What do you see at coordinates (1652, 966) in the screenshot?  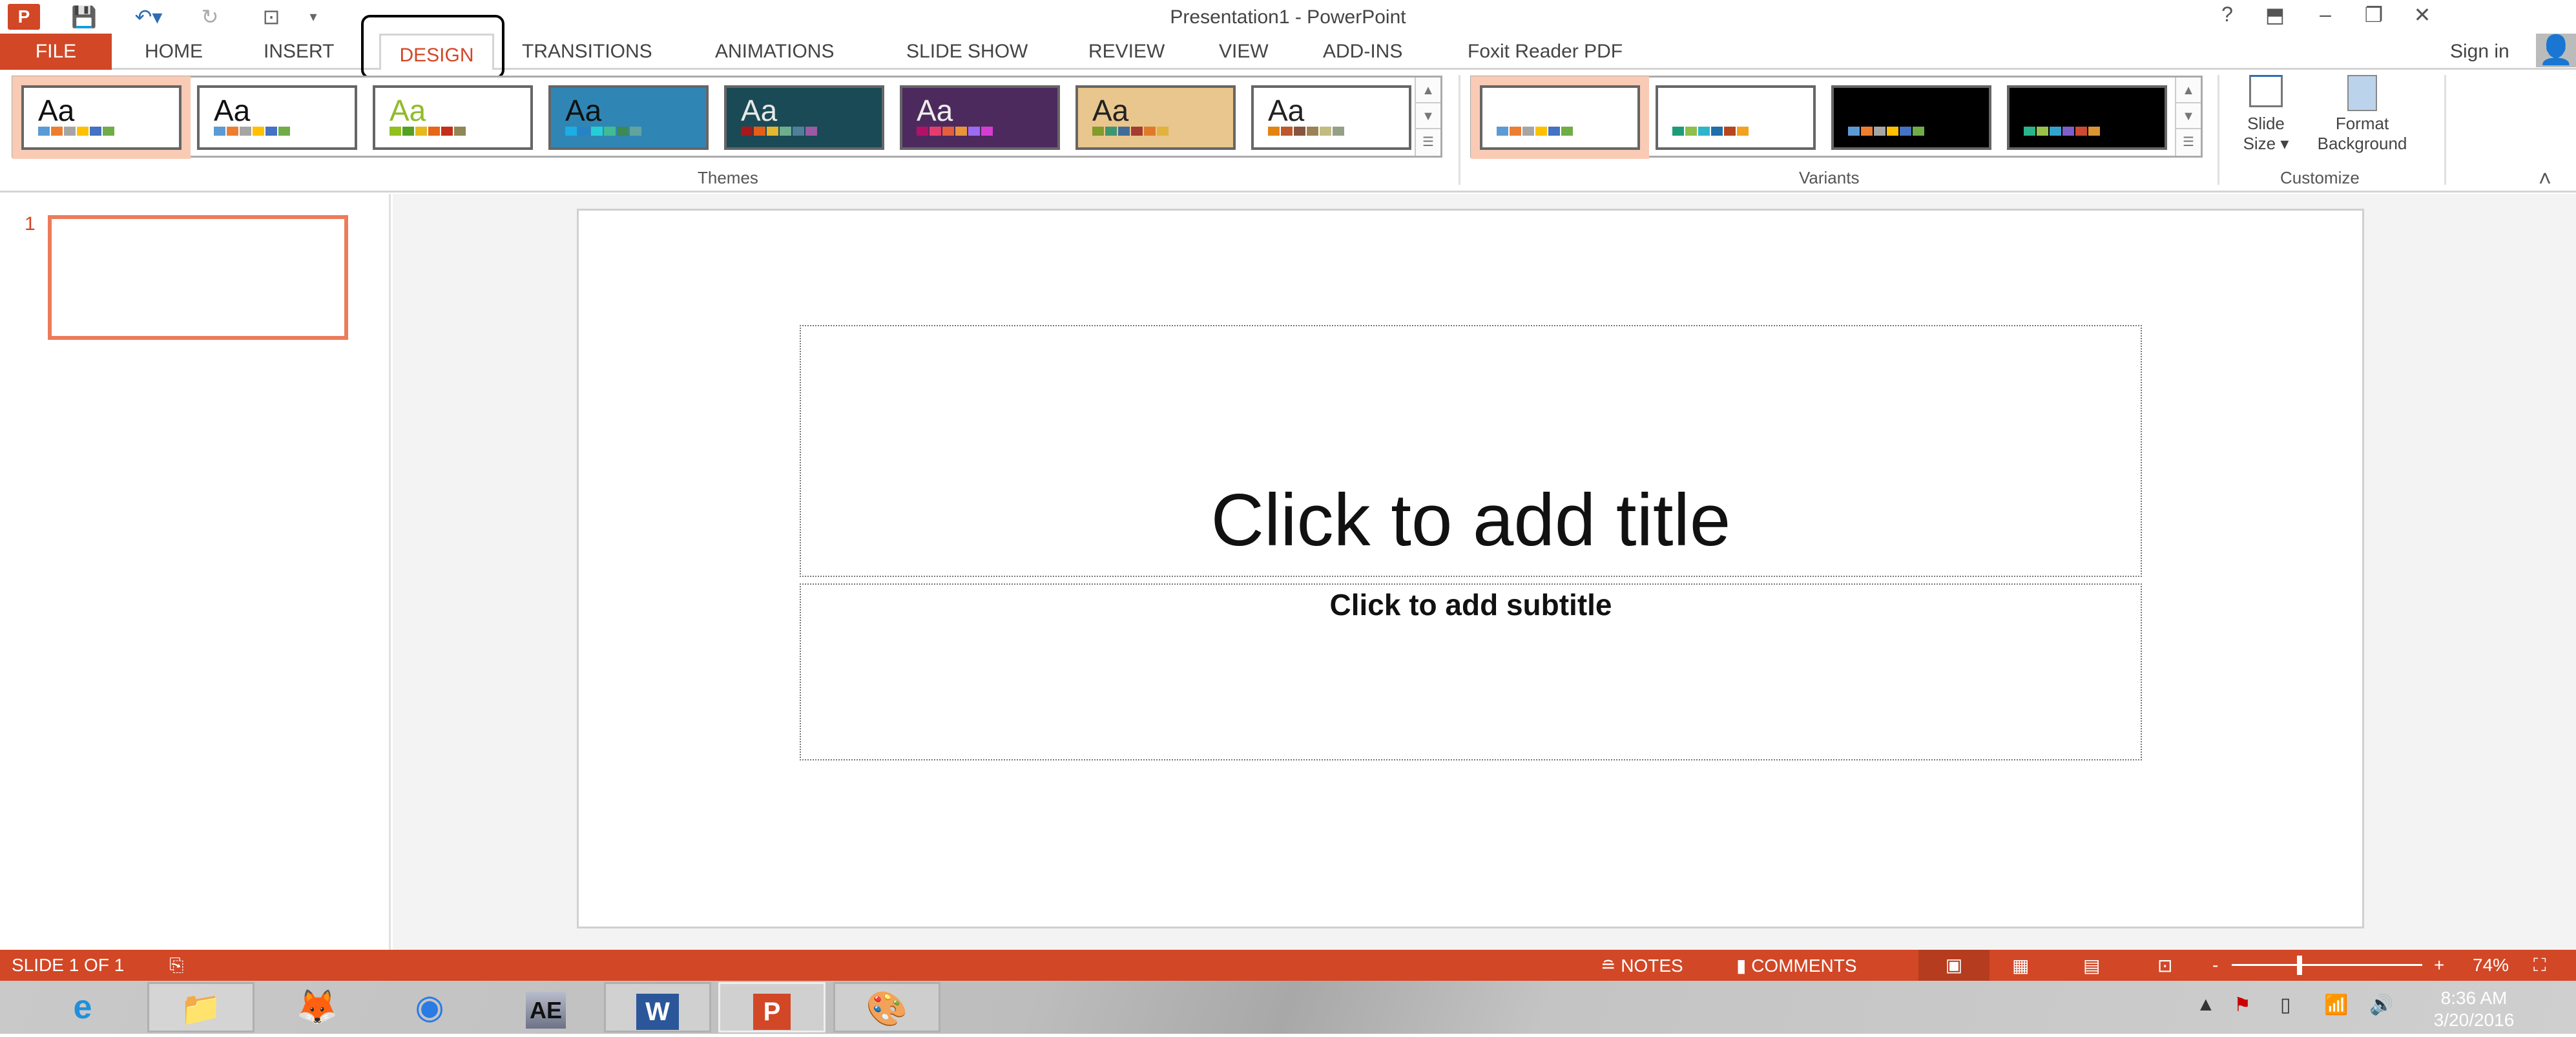 I see `notes-label: NOTES` at bounding box center [1652, 966].